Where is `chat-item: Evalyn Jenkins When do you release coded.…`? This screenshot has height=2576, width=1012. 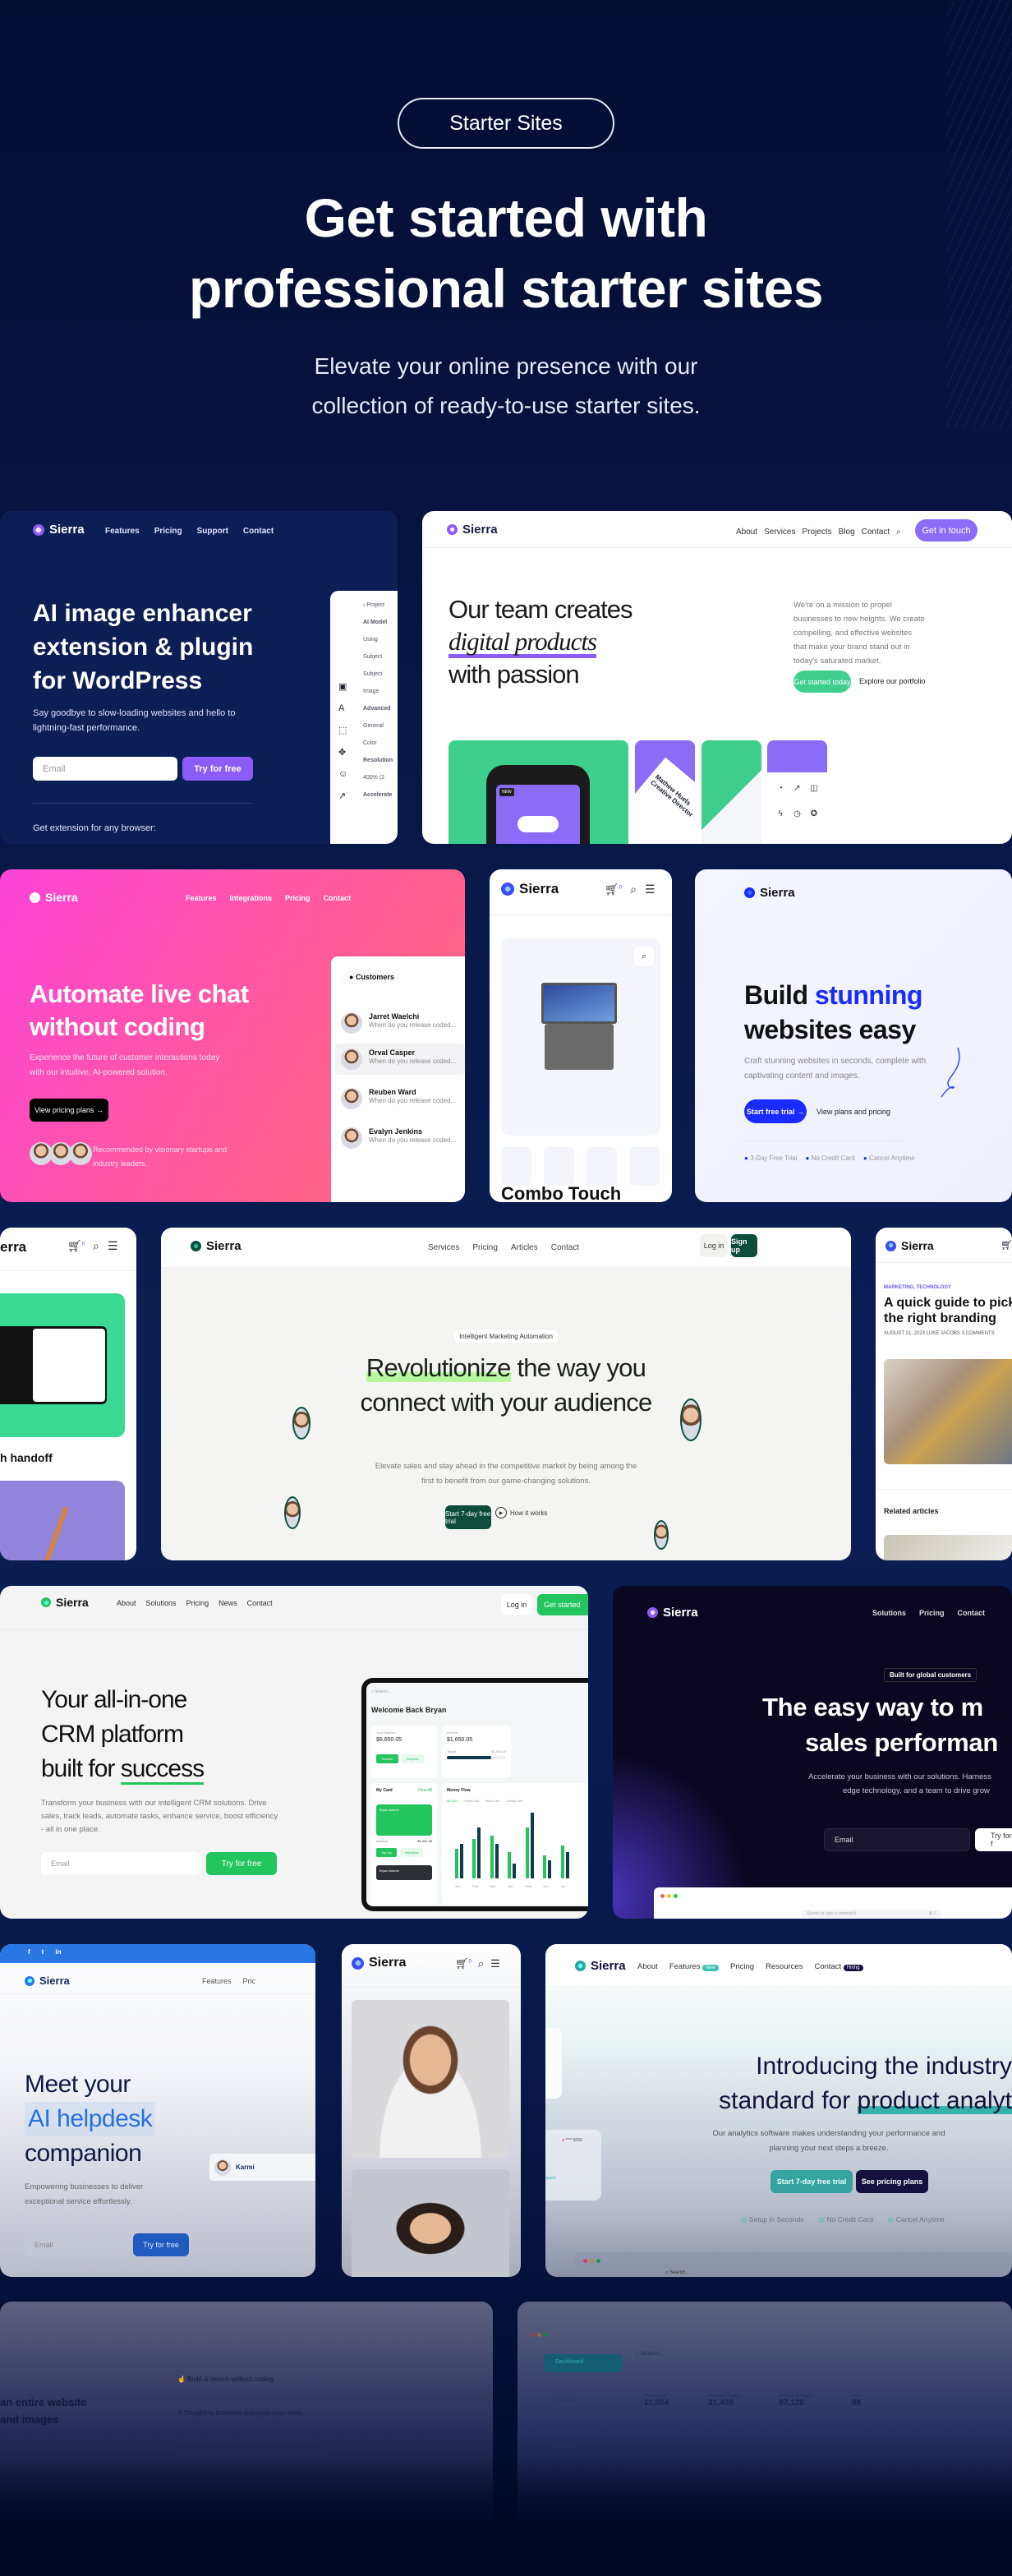
chat-item: Evalyn Jenkins When do you release coded.… is located at coordinates (399, 1138).